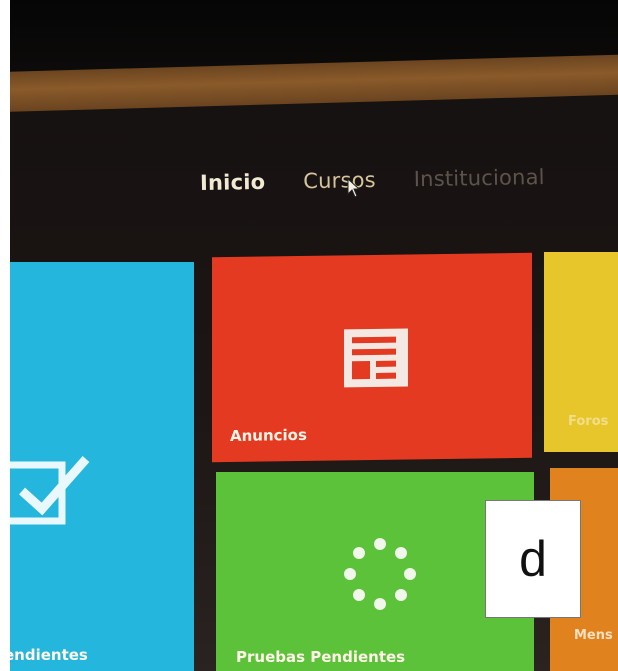  What do you see at coordinates (339, 180) in the screenshot?
I see `nav-item-cursos: Cursos` at bounding box center [339, 180].